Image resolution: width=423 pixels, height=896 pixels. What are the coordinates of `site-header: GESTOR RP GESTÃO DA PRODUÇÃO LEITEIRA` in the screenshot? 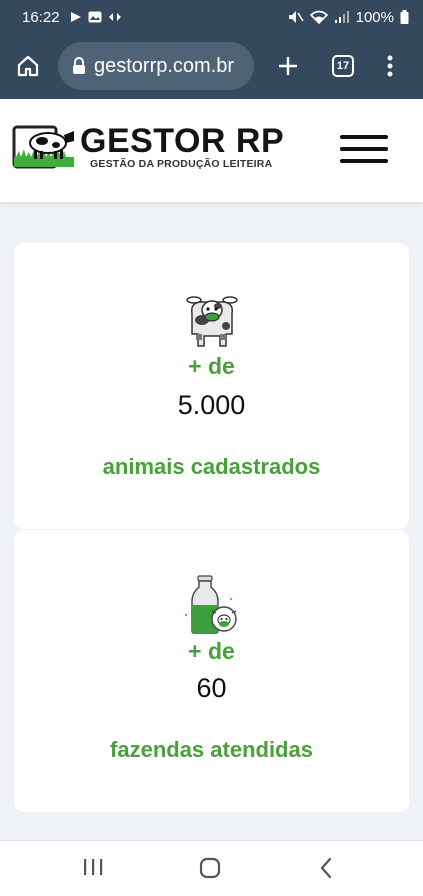 It's located at (211, 150).